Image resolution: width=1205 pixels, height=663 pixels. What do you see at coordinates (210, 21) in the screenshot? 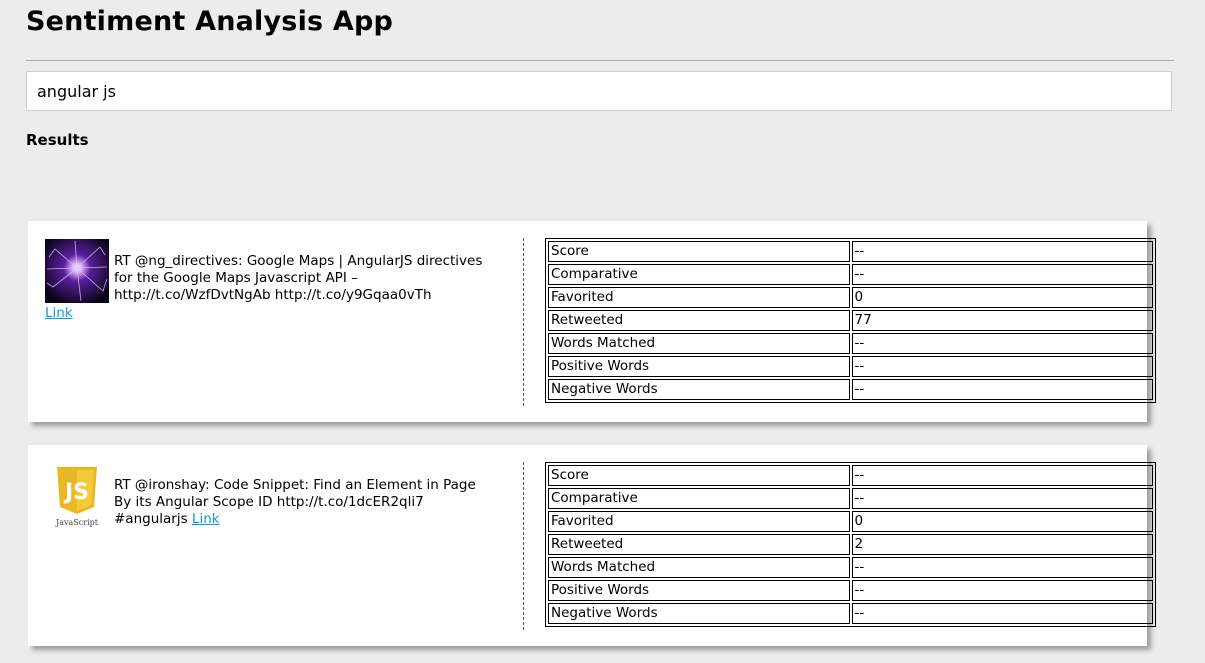
I see `app-title: Sentiment Analysis App` at bounding box center [210, 21].